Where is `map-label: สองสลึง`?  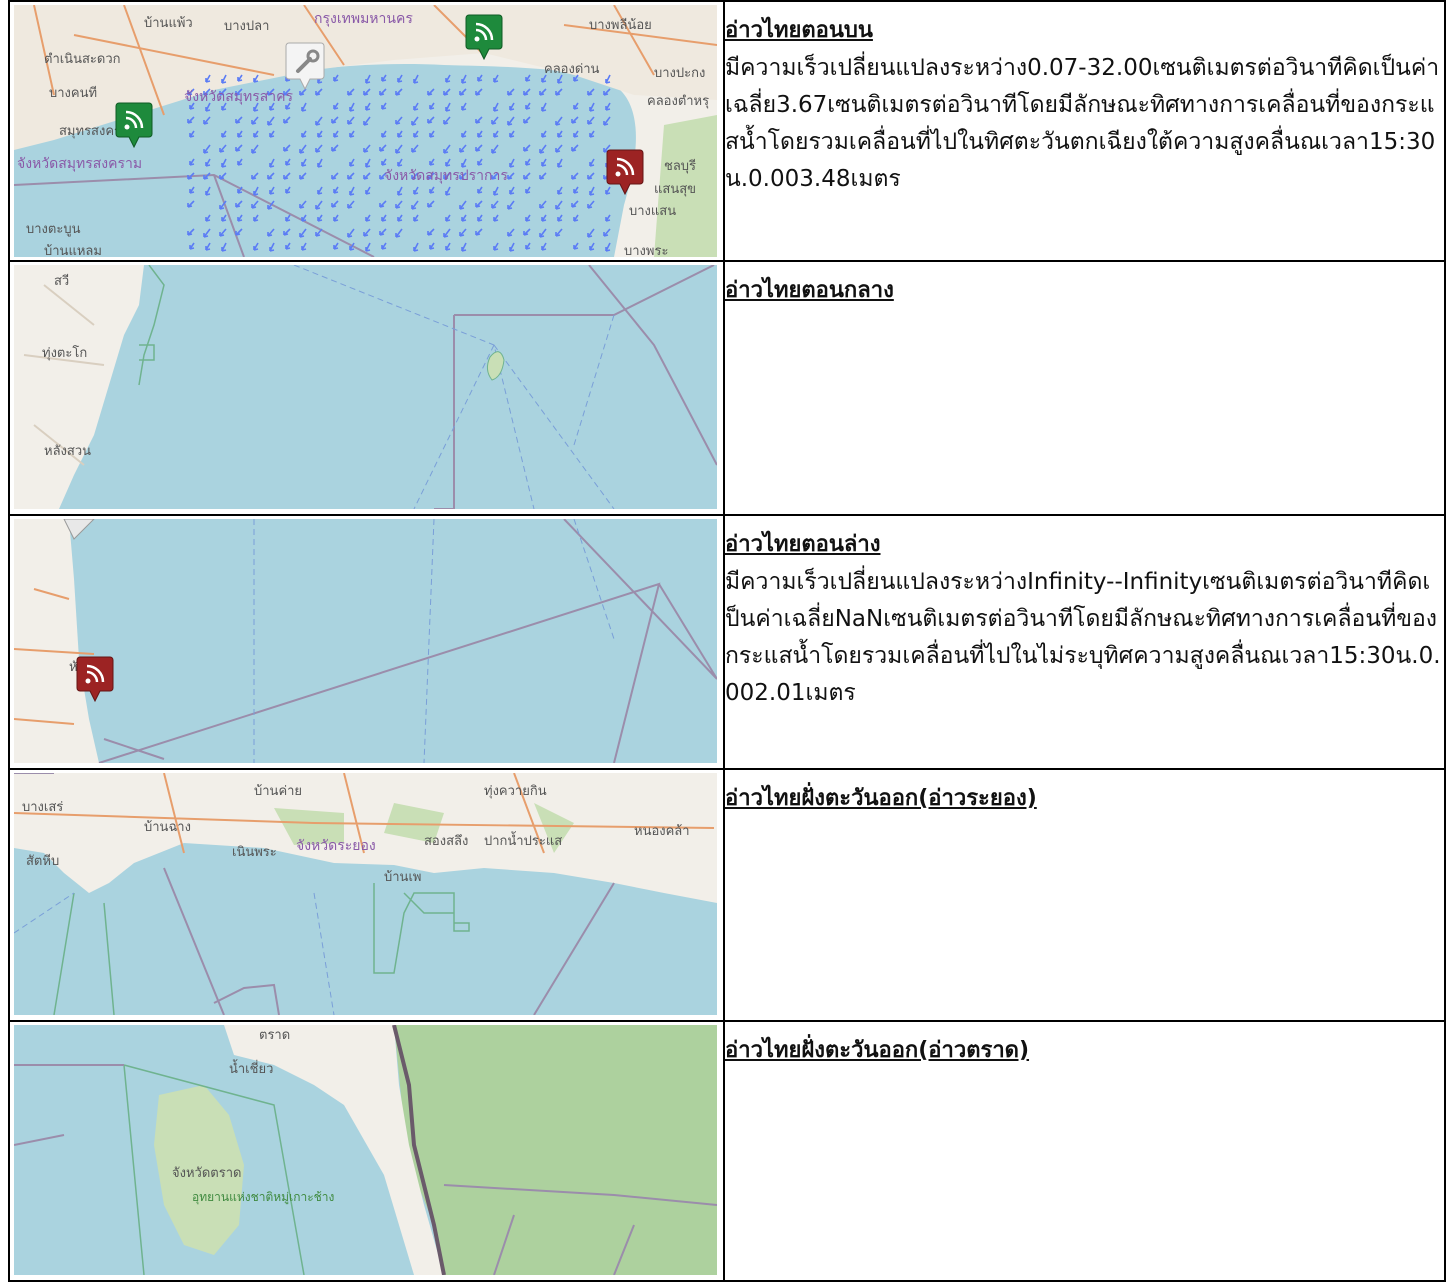
map-label: สองสลึง is located at coordinates (446, 841).